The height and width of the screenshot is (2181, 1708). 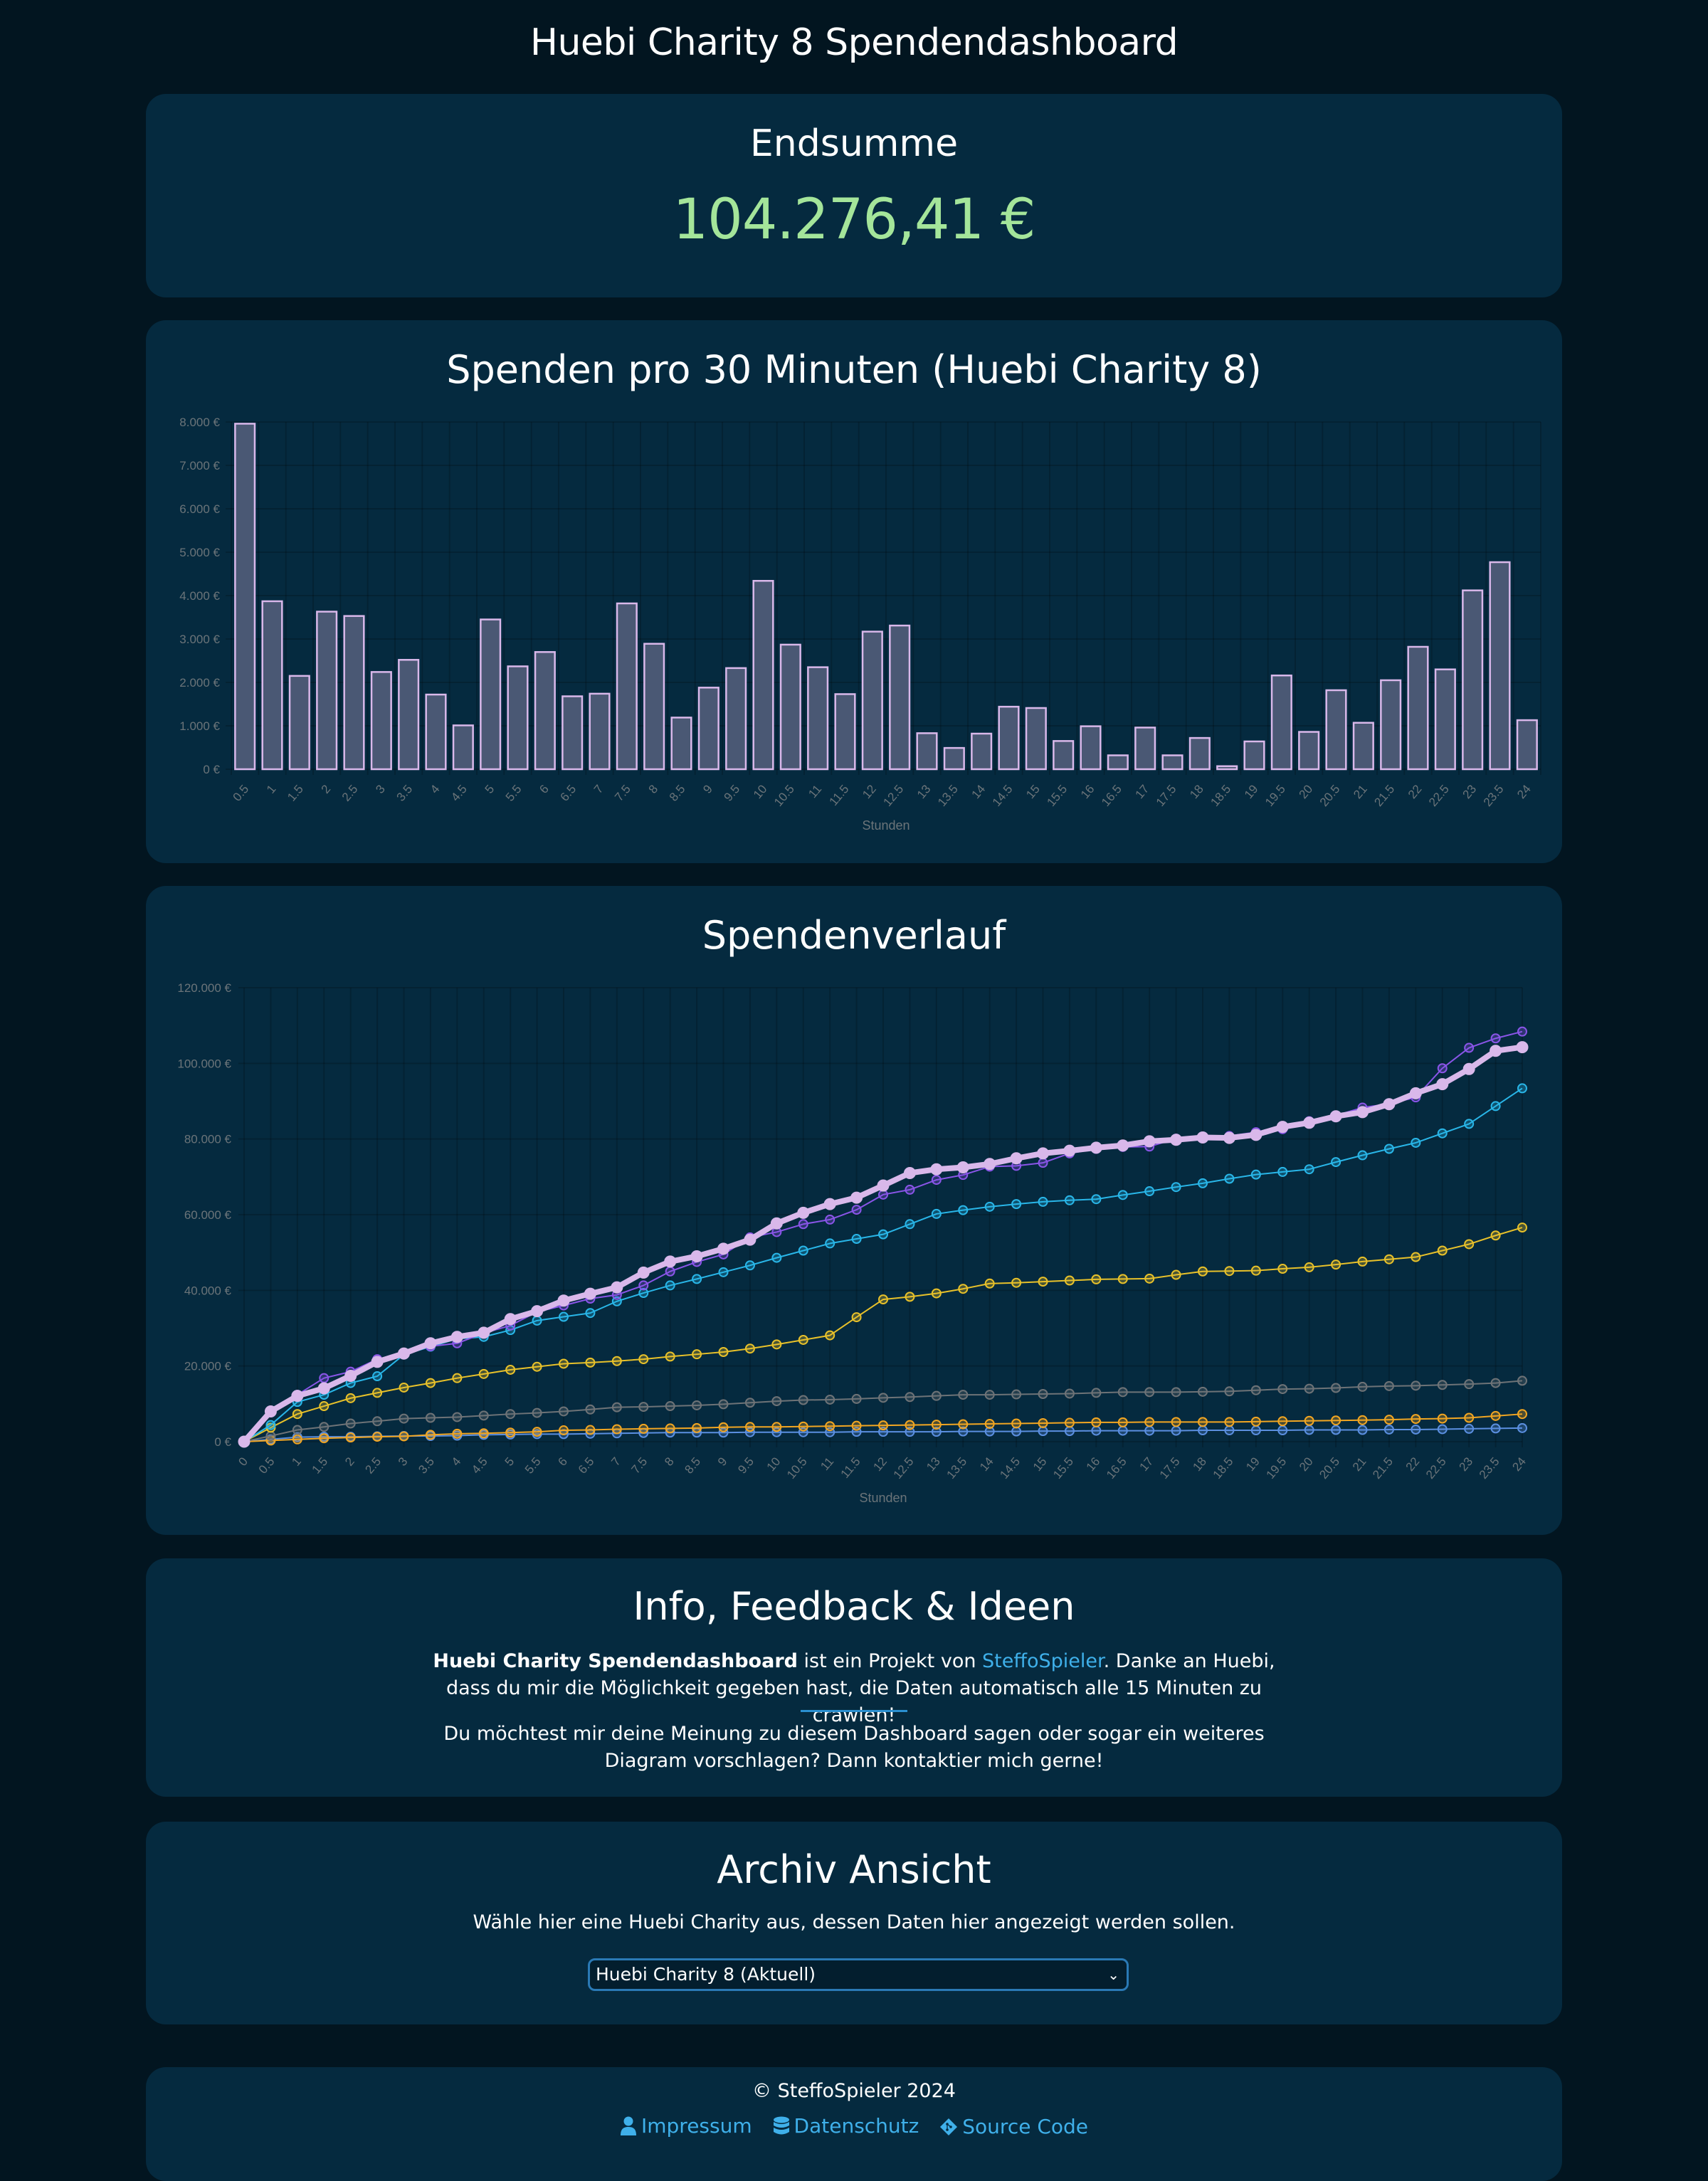 I want to click on archive-title: Archiv Ansicht, so click(x=854, y=1869).